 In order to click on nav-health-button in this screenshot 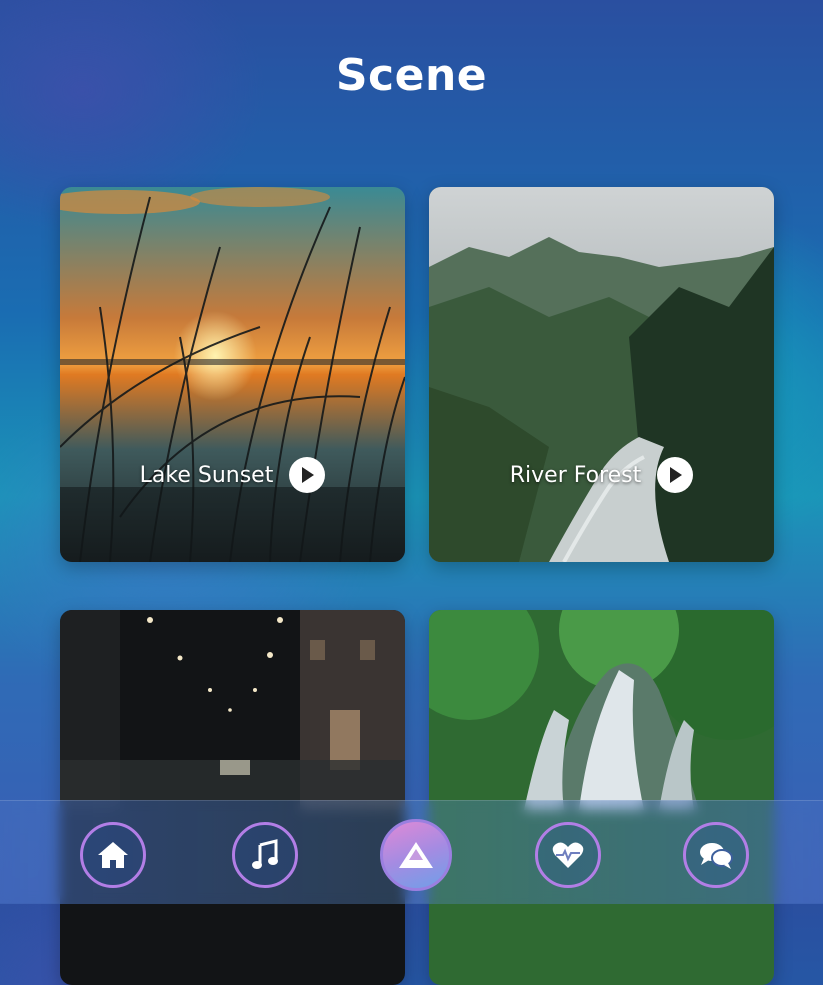, I will do `click(568, 855)`.